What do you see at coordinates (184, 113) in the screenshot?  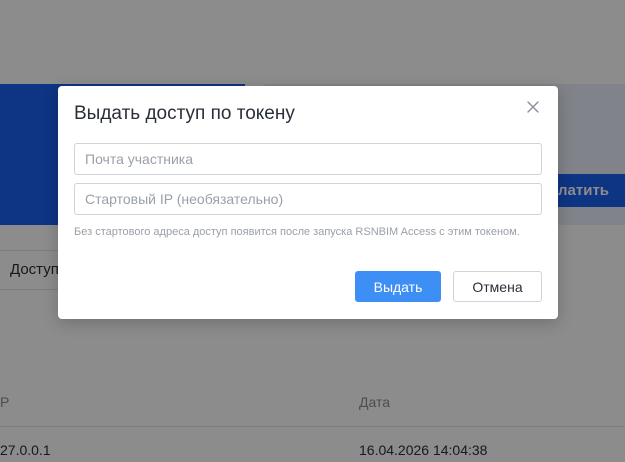 I see `dialog-title: Выдать доступ по токену` at bounding box center [184, 113].